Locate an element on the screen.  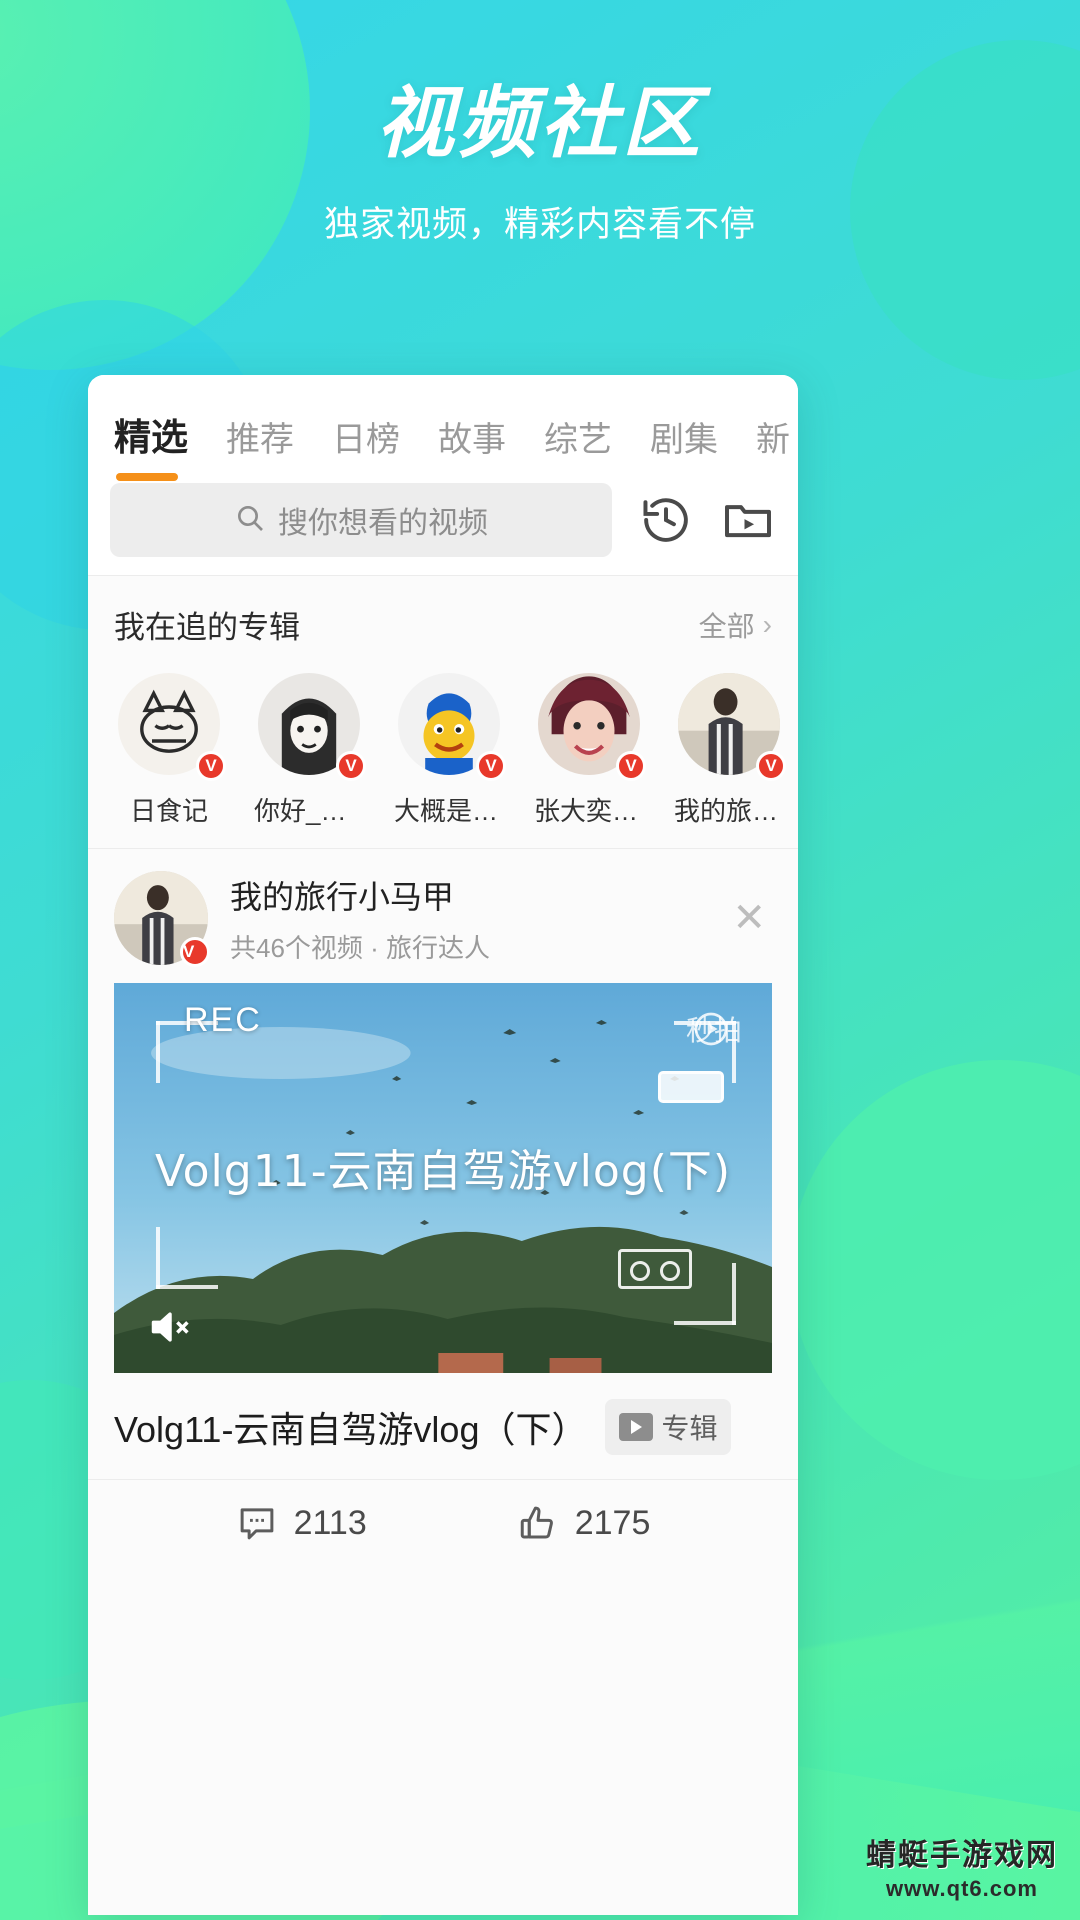
author-meta: 我的旅行小马甲 共46个视频 · 旅行达人 is located at coordinates (478, 918).